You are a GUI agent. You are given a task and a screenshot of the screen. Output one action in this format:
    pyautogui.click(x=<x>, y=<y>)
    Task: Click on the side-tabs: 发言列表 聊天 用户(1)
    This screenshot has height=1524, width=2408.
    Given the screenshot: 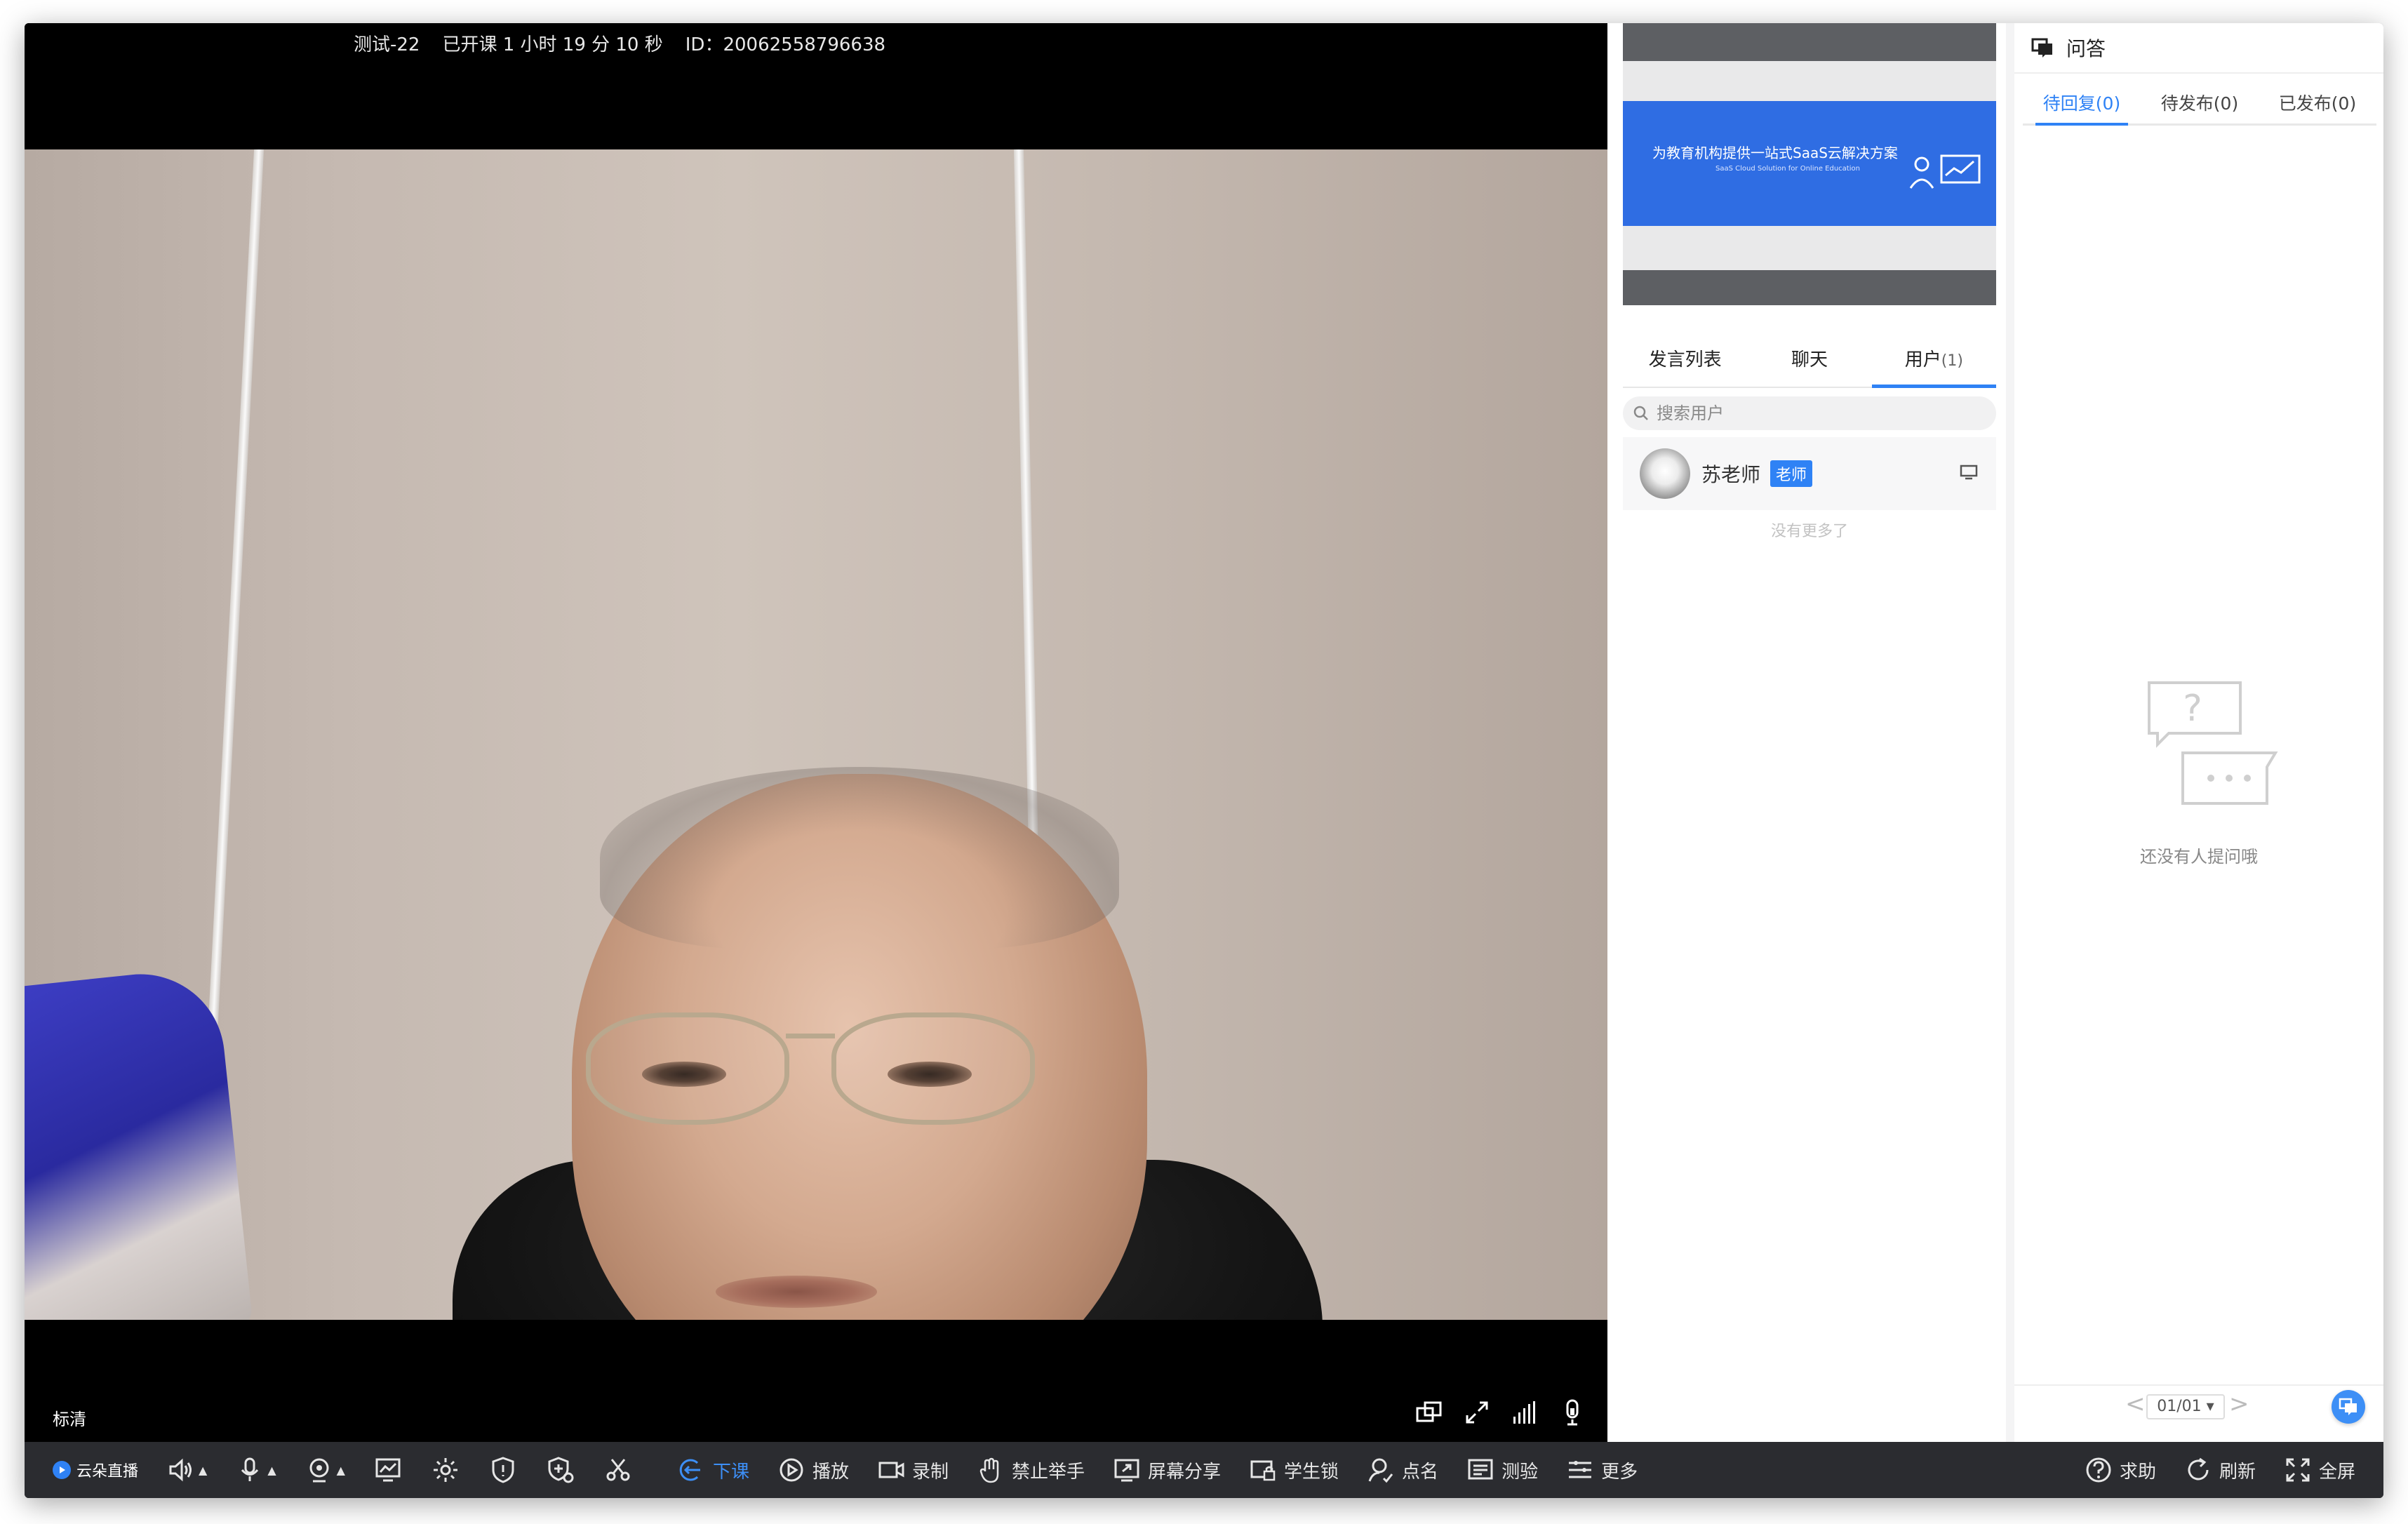 What is the action you would take?
    pyautogui.click(x=1810, y=360)
    